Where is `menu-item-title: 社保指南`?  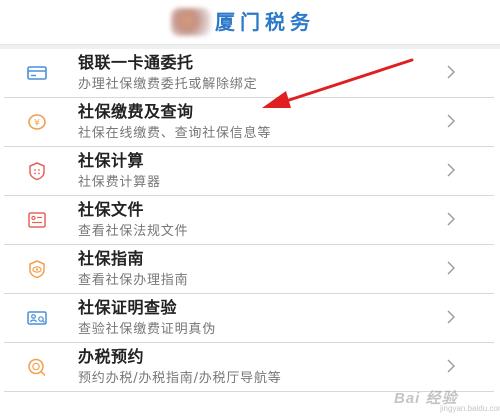 menu-item-title: 社保指南 is located at coordinates (111, 258).